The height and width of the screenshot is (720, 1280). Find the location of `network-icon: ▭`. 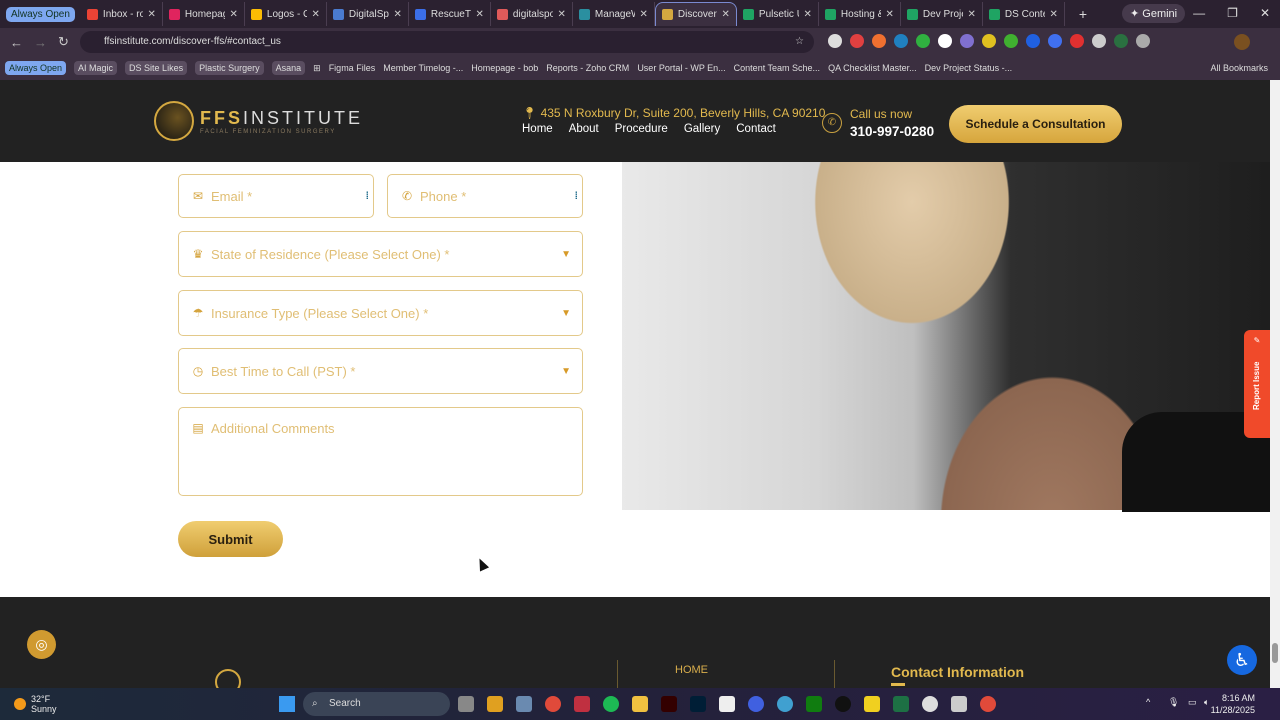

network-icon: ▭ is located at coordinates (1192, 702).